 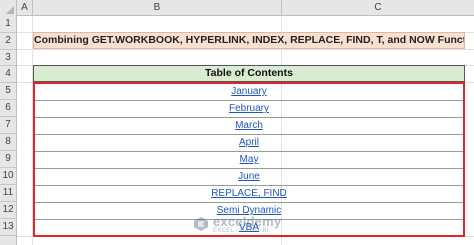 I want to click on toc-link-vba: VBA, so click(x=249, y=227).